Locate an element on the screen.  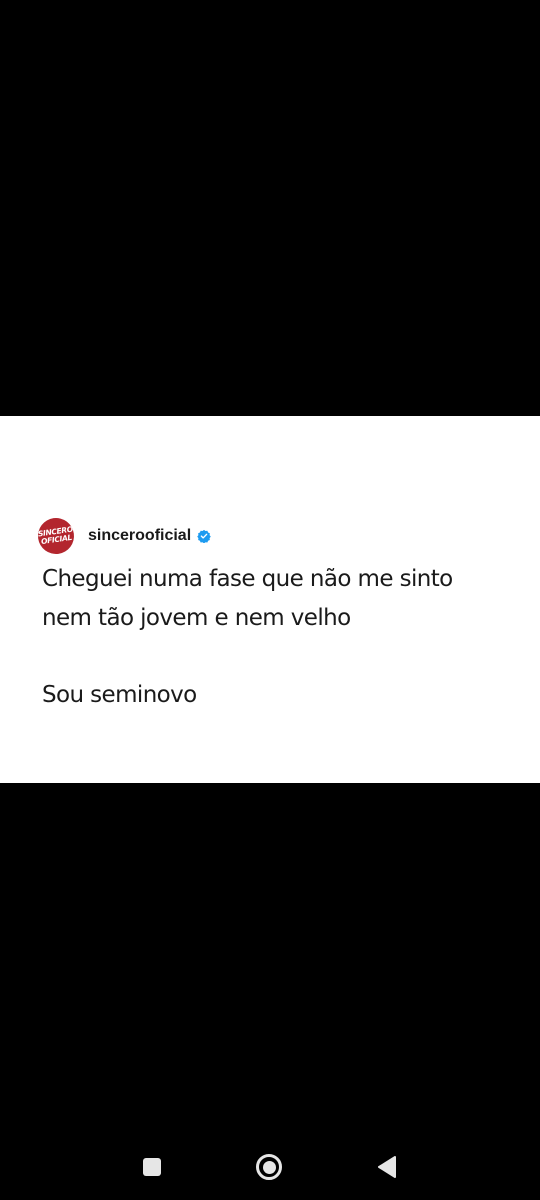
circle-home-icon is located at coordinates (269, 1167).